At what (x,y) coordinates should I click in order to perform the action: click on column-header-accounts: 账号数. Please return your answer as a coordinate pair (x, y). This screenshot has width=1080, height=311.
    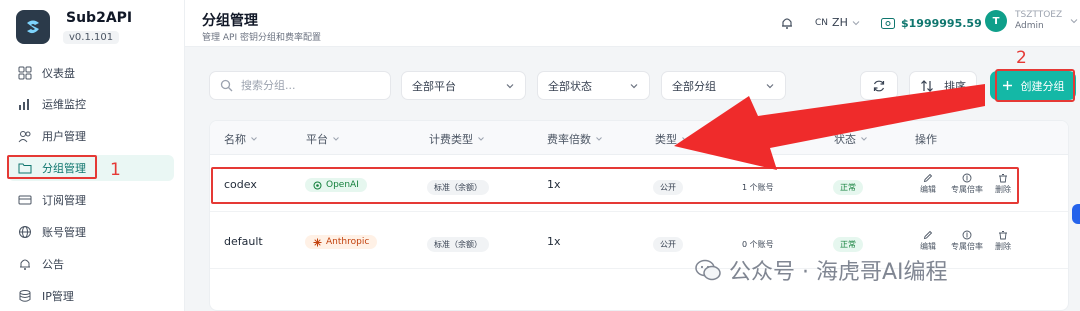
    Looking at the image, I should click on (758, 139).